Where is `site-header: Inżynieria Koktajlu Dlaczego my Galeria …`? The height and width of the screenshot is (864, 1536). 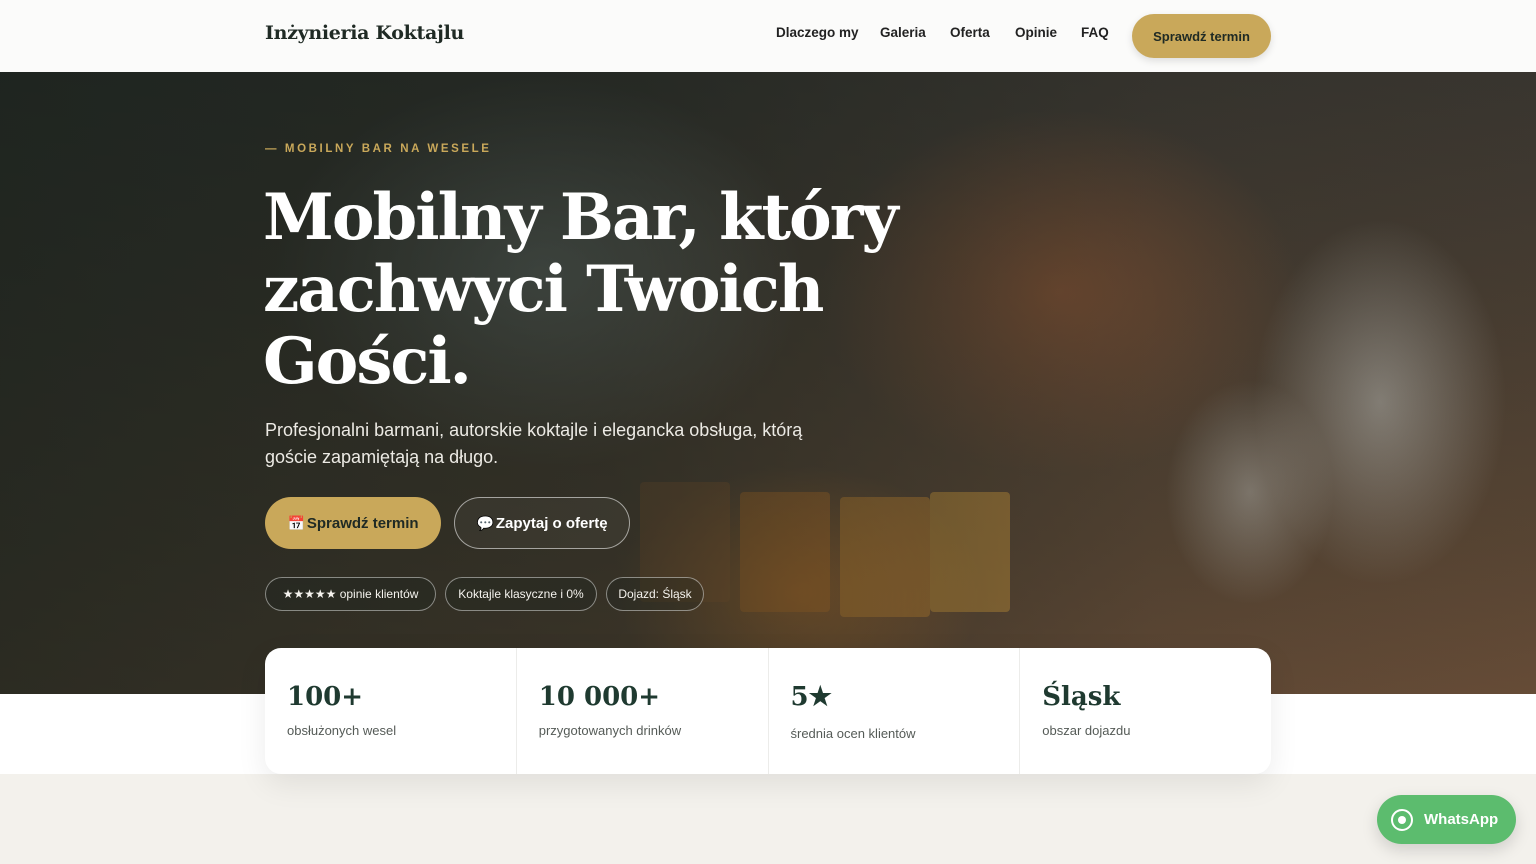
site-header: Inżynieria Koktajlu Dlaczego my Galeria … is located at coordinates (768, 36).